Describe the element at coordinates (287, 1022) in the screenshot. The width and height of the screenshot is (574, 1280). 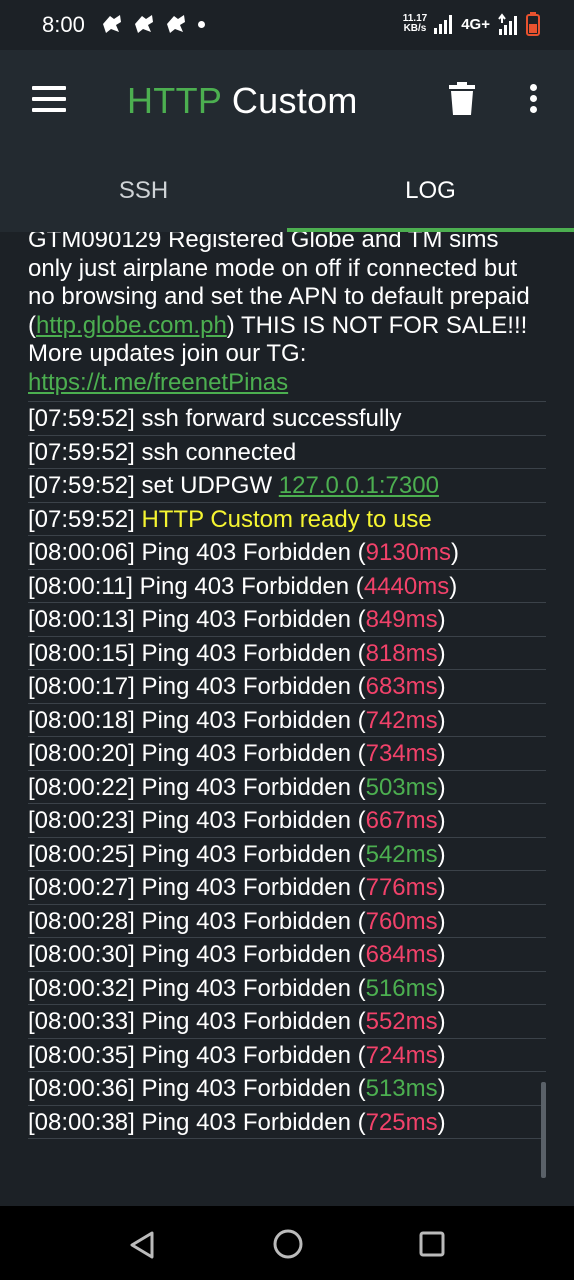
I see `log-line: [08:00:33] Ping 403 Forbidden (552ms)` at that location.